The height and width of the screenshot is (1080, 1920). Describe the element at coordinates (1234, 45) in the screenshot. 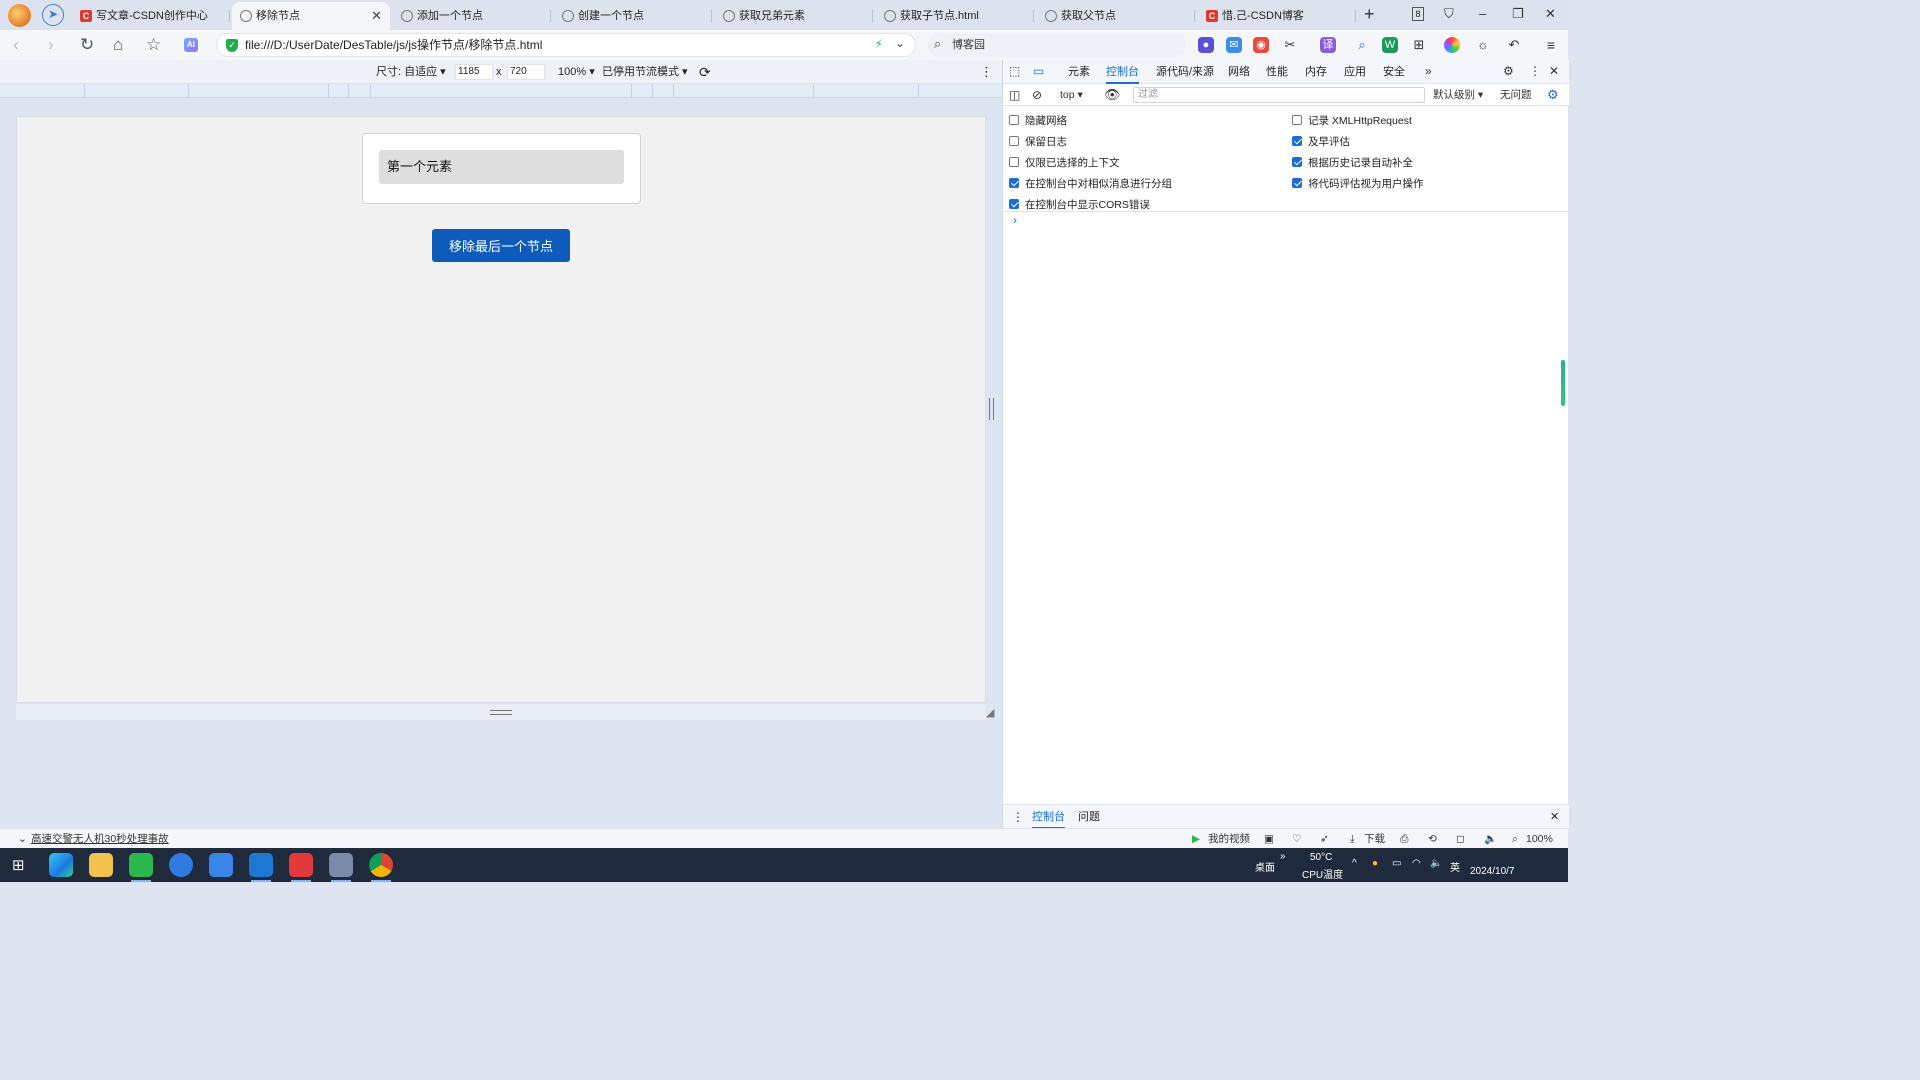

I see `mail-icon: ✉` at that location.